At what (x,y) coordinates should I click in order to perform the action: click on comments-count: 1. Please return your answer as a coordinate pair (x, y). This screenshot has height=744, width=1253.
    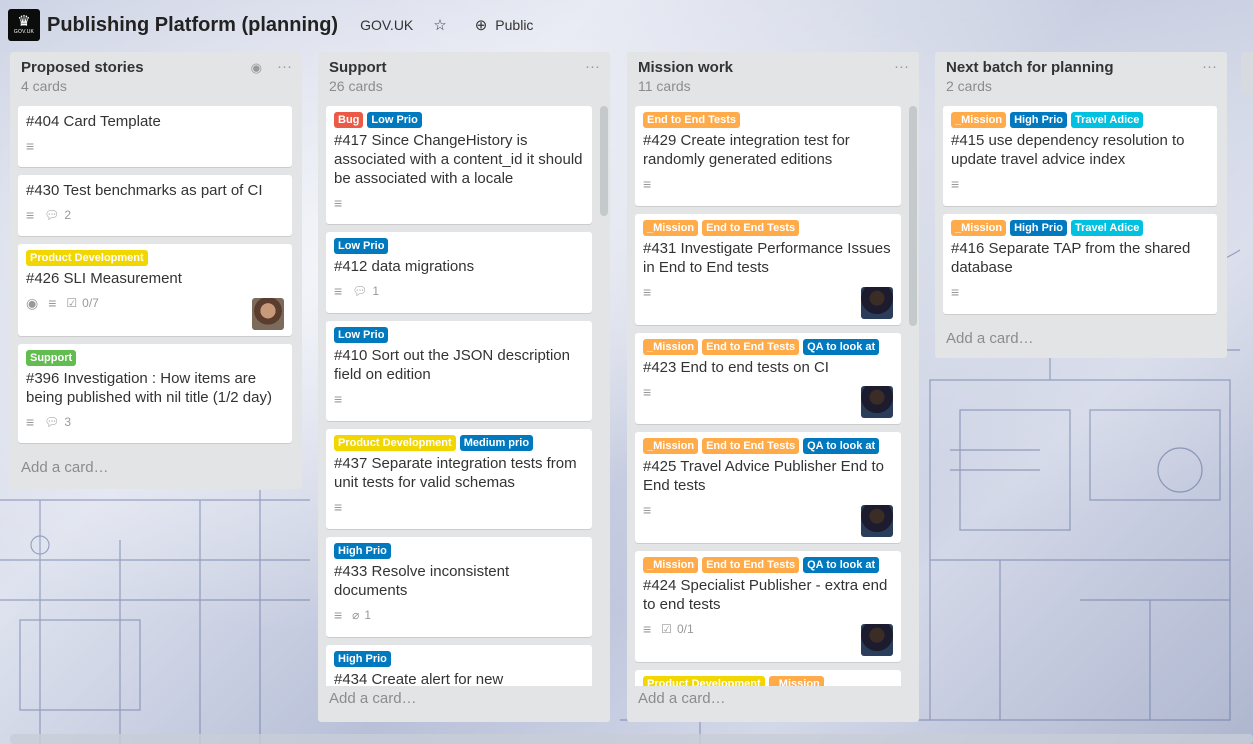
    Looking at the image, I should click on (376, 291).